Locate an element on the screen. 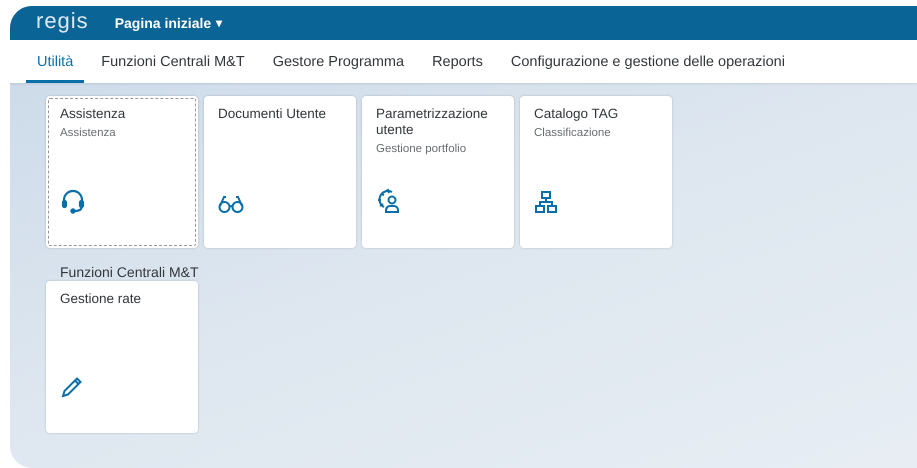 This screenshot has width=917, height=468. tab: Utilità is located at coordinates (55, 61).